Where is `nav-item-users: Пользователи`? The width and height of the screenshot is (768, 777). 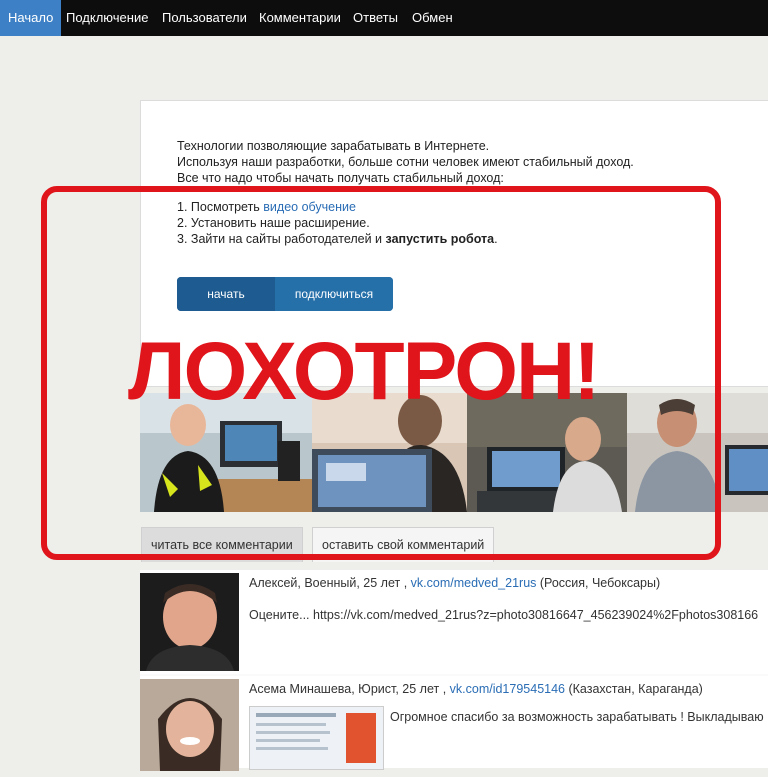 nav-item-users: Пользователи is located at coordinates (204, 18).